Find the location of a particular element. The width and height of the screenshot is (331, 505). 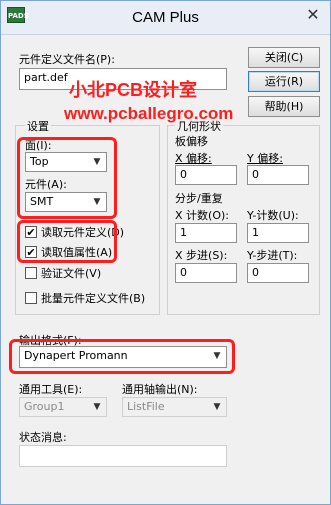

title-bar: PADS CAM Plus ✕ is located at coordinates (165, 18).